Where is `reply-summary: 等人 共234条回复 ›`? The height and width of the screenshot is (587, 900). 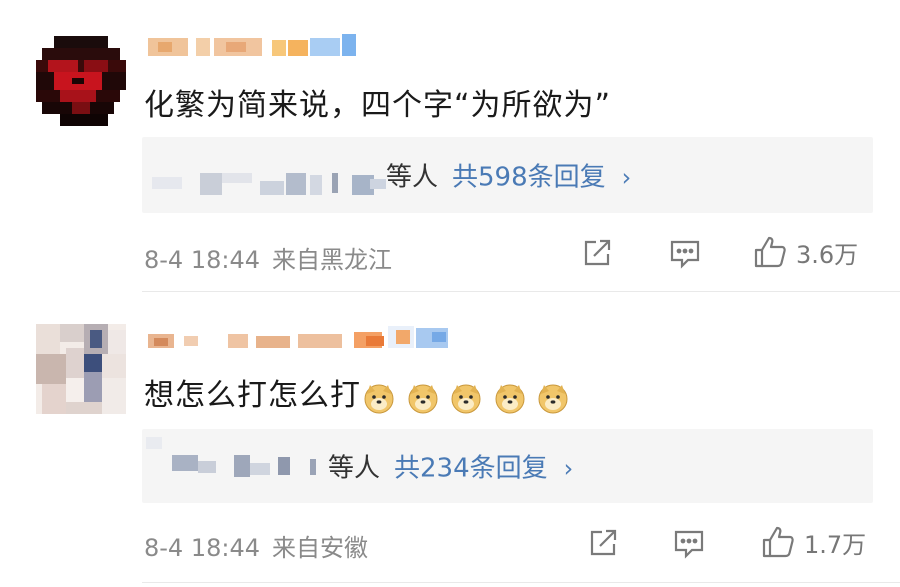
reply-summary: 等人 共234条回复 › is located at coordinates (450, 466).